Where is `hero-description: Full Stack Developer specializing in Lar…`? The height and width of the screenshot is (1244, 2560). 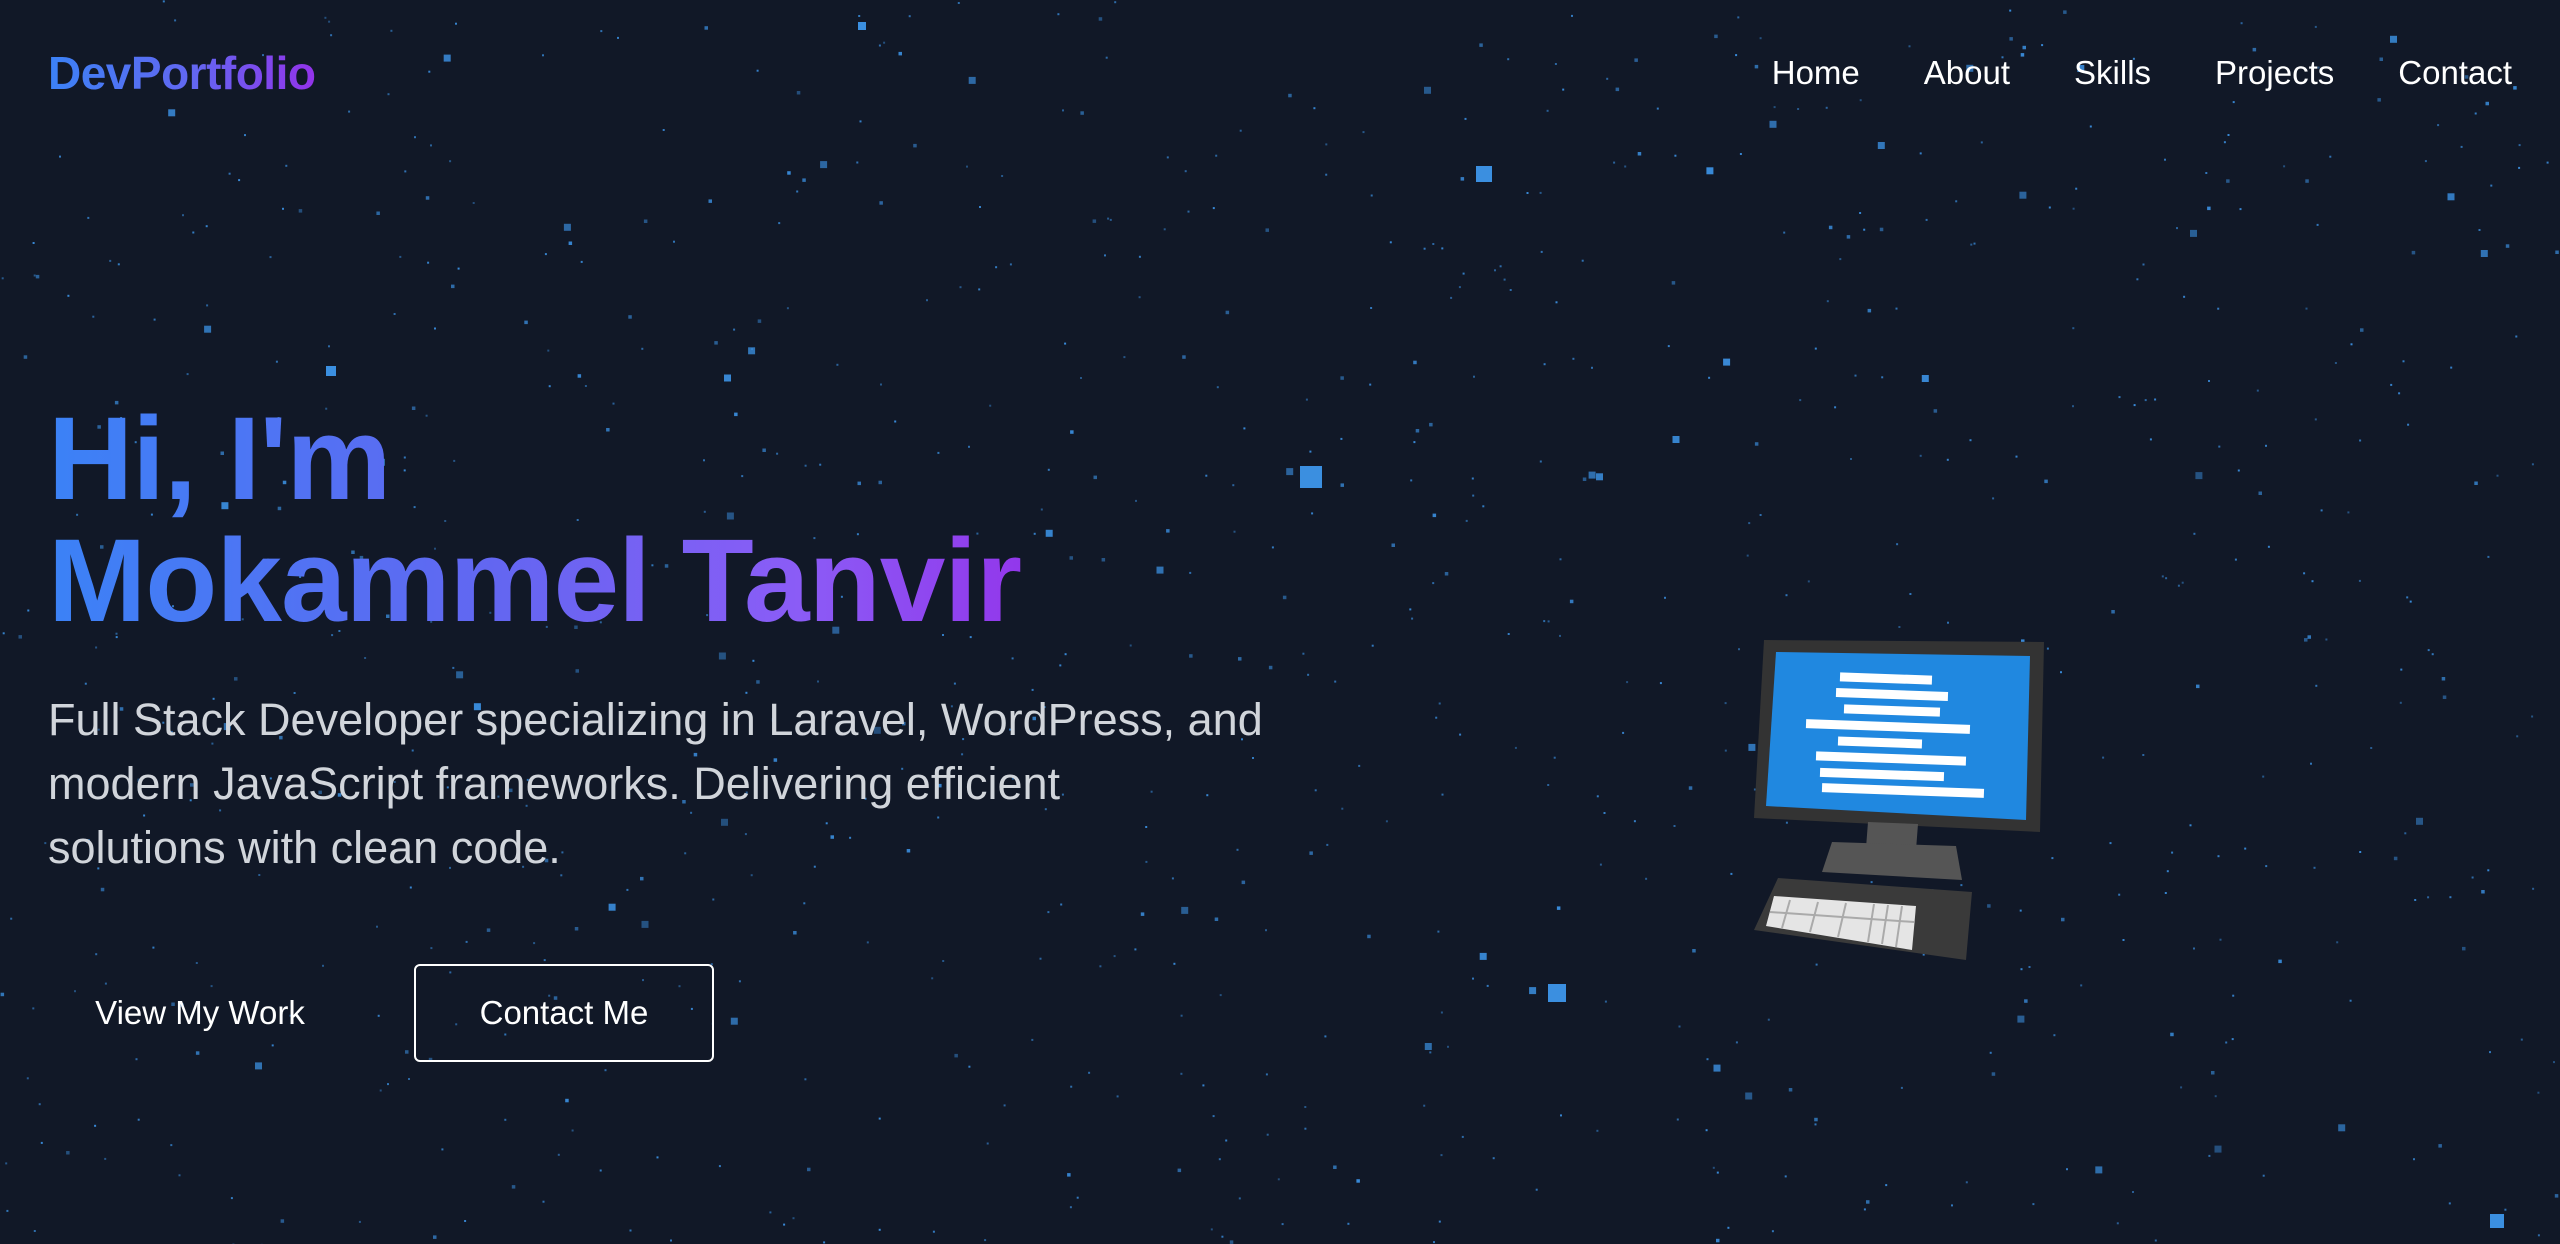 hero-description: Full Stack Developer specializing in Lar… is located at coordinates (698, 784).